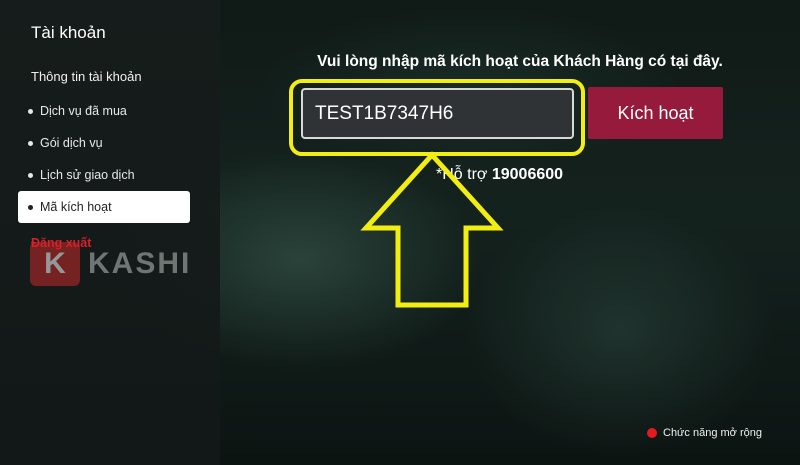 The height and width of the screenshot is (465, 800). Describe the element at coordinates (104, 143) in the screenshot. I see `sidebar-item-service-packages: Gói dịch vụ` at that location.